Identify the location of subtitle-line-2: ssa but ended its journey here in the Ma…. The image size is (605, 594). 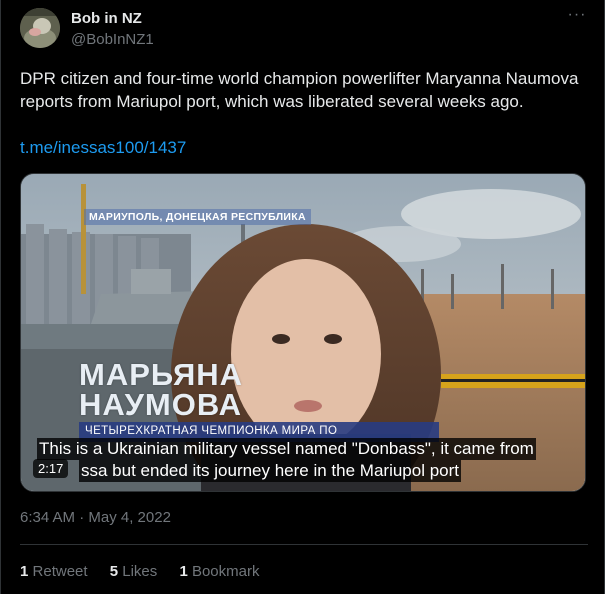
(270, 471).